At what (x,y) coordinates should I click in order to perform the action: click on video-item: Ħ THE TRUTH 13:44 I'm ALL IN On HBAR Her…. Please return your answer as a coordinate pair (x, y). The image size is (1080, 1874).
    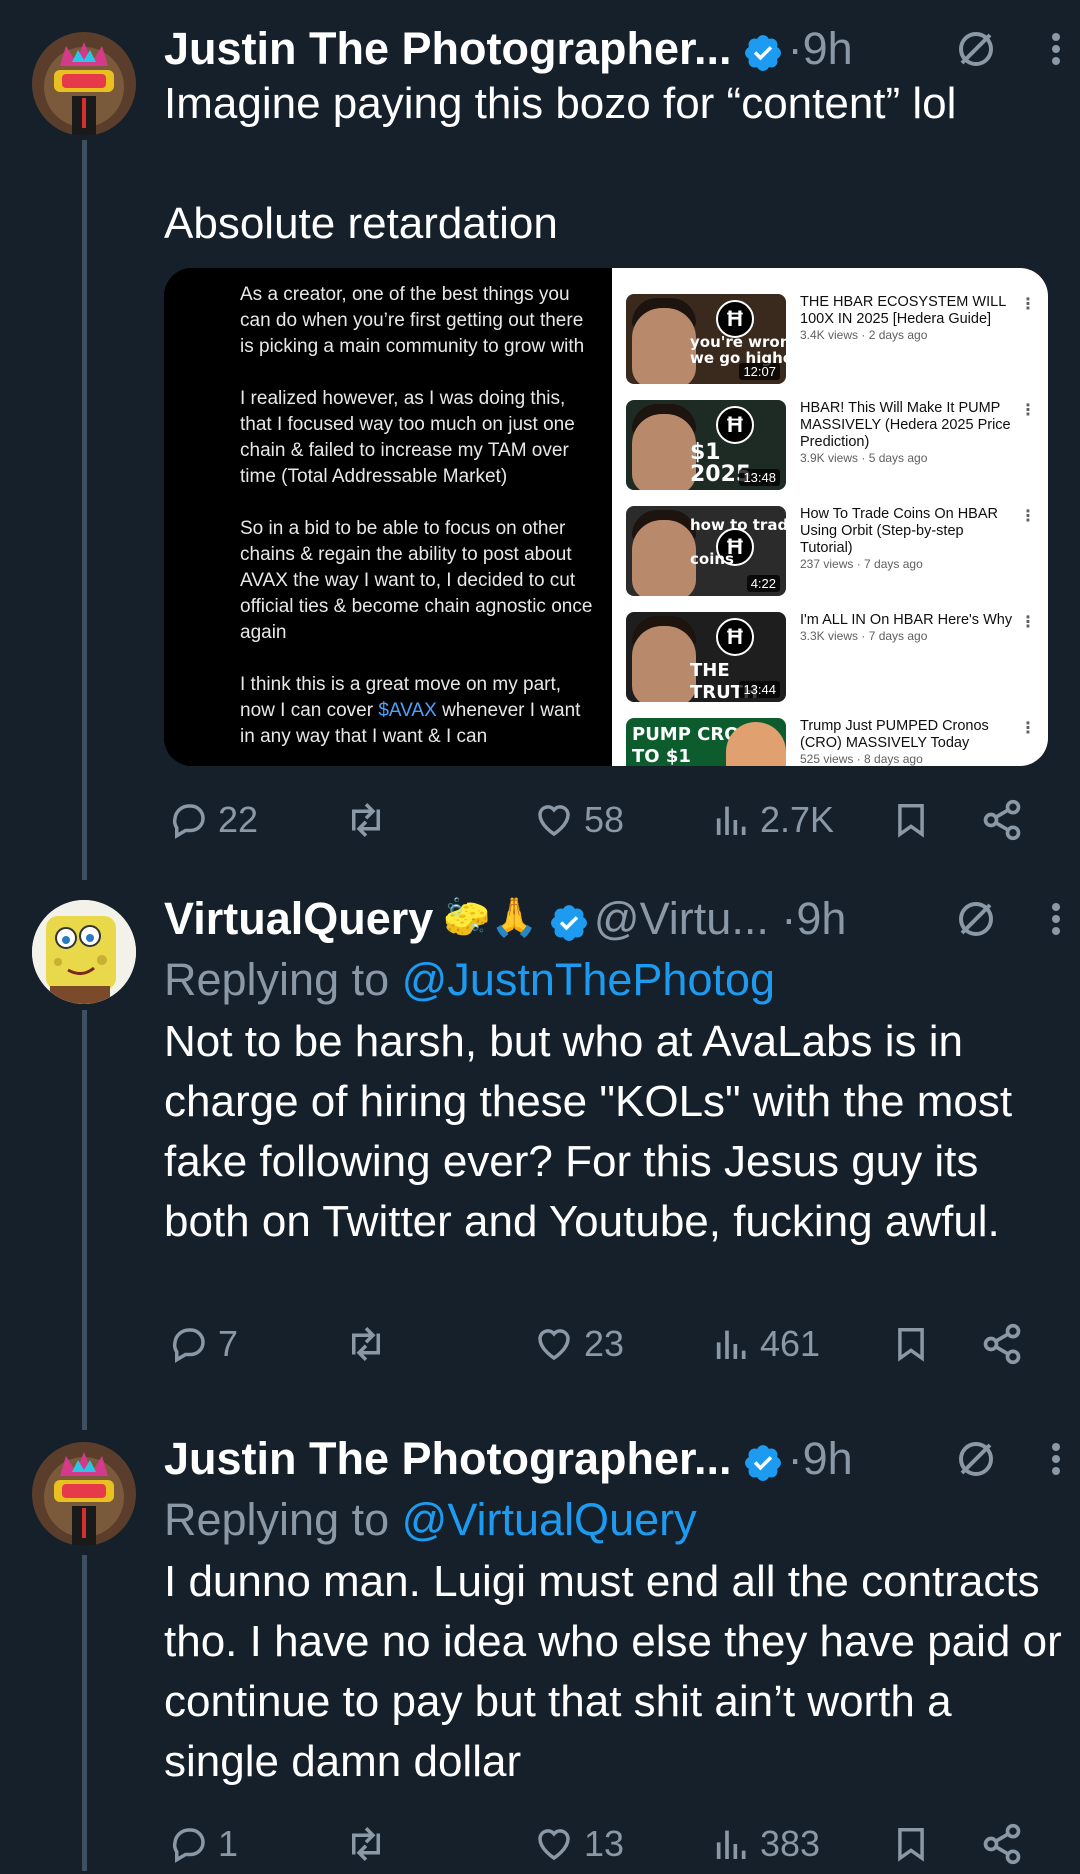
    Looking at the image, I should click on (831, 658).